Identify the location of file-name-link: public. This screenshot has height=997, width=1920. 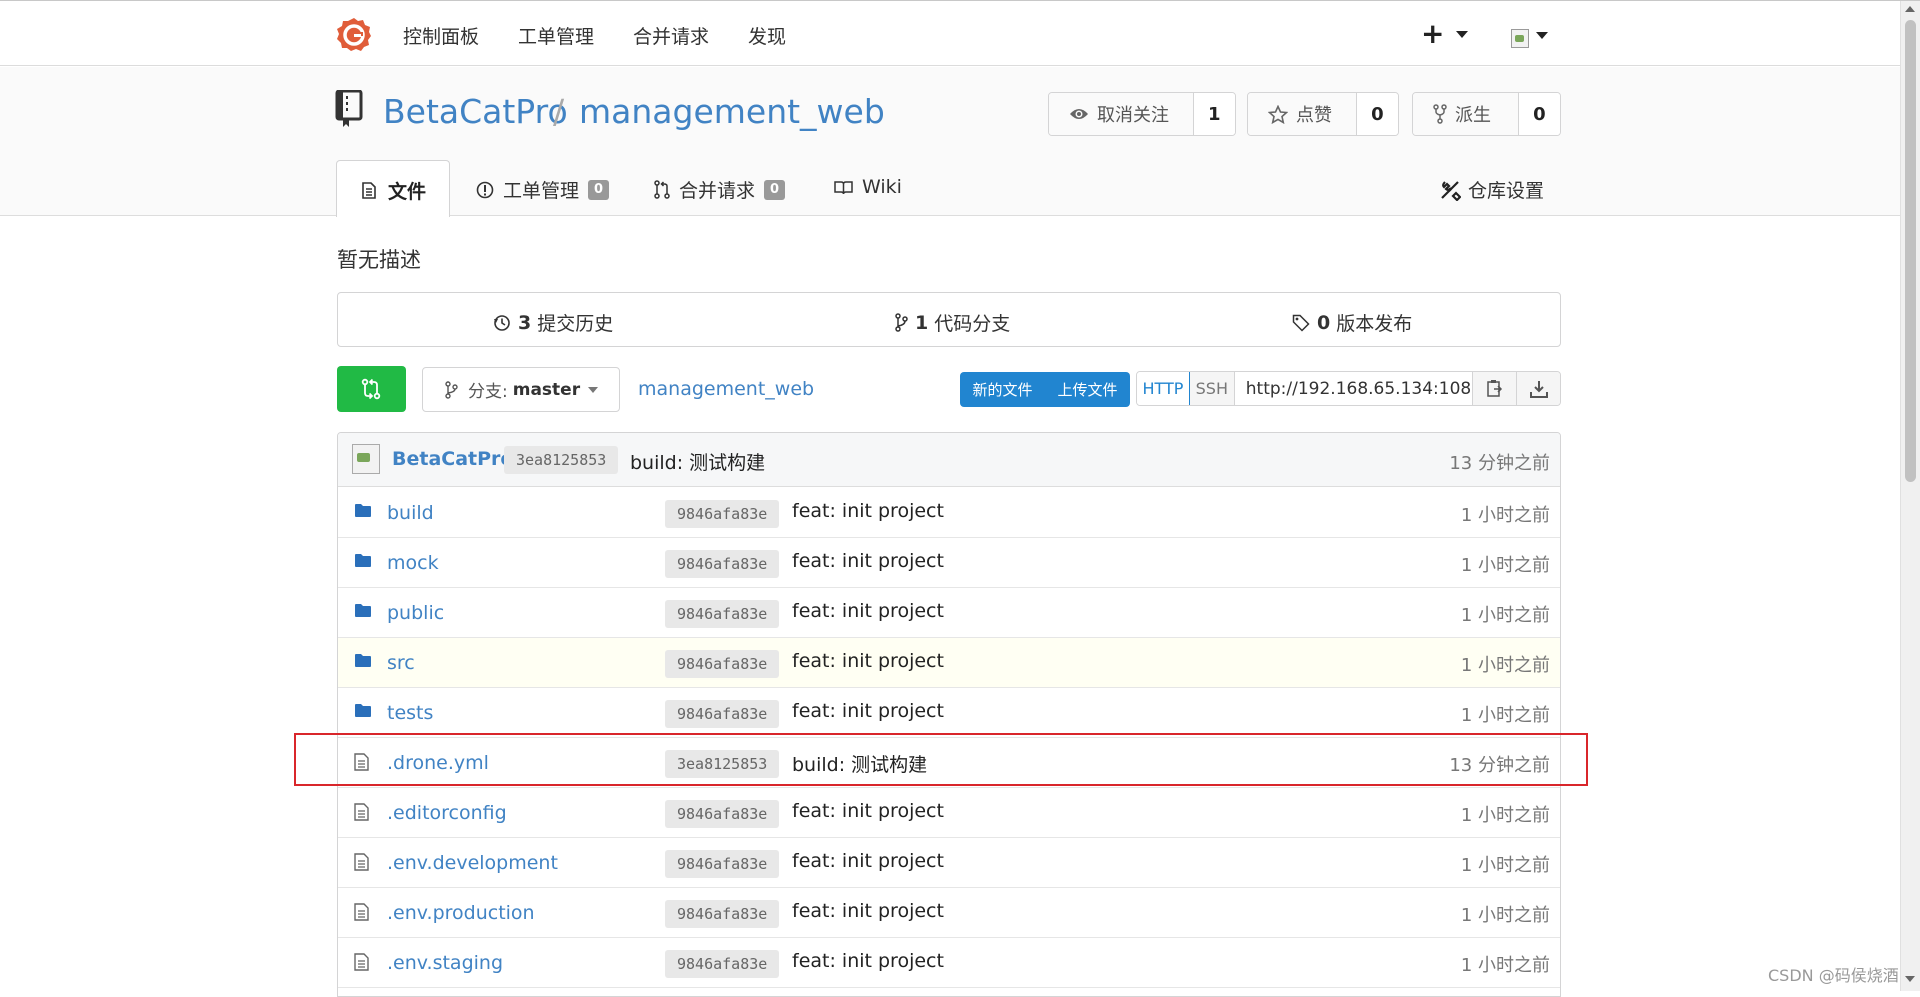
(415, 613).